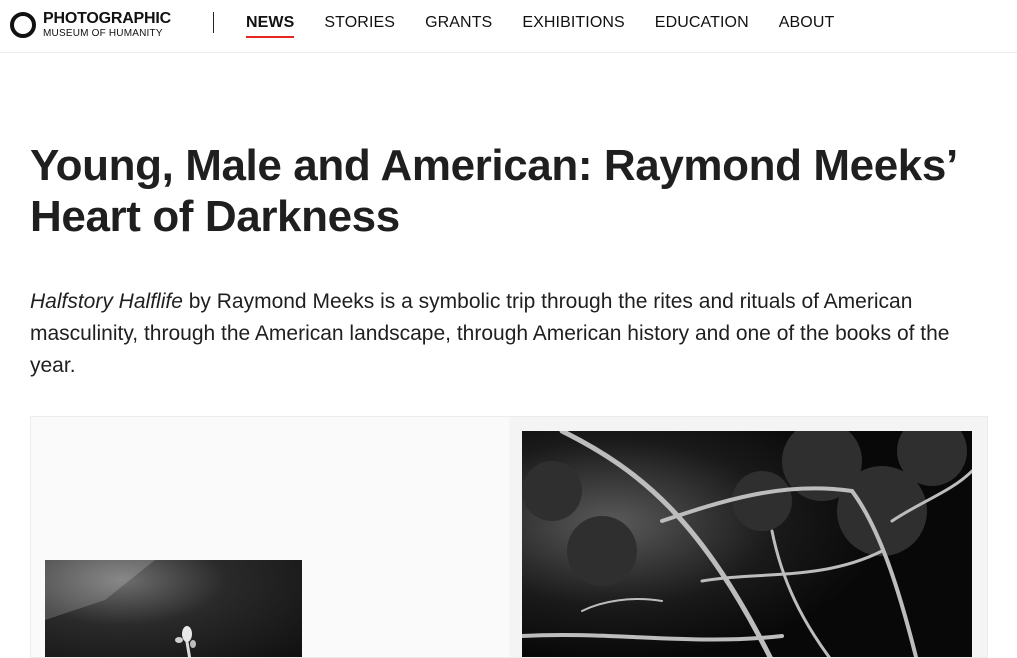 The height and width of the screenshot is (658, 1017). I want to click on header-divider, so click(213, 22).